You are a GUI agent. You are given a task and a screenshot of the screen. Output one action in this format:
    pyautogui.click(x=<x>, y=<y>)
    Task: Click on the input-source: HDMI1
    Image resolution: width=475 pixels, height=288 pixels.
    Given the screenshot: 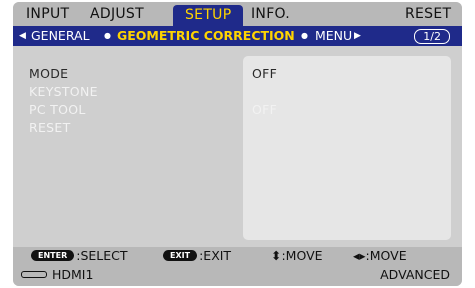 What is the action you would take?
    pyautogui.click(x=73, y=274)
    